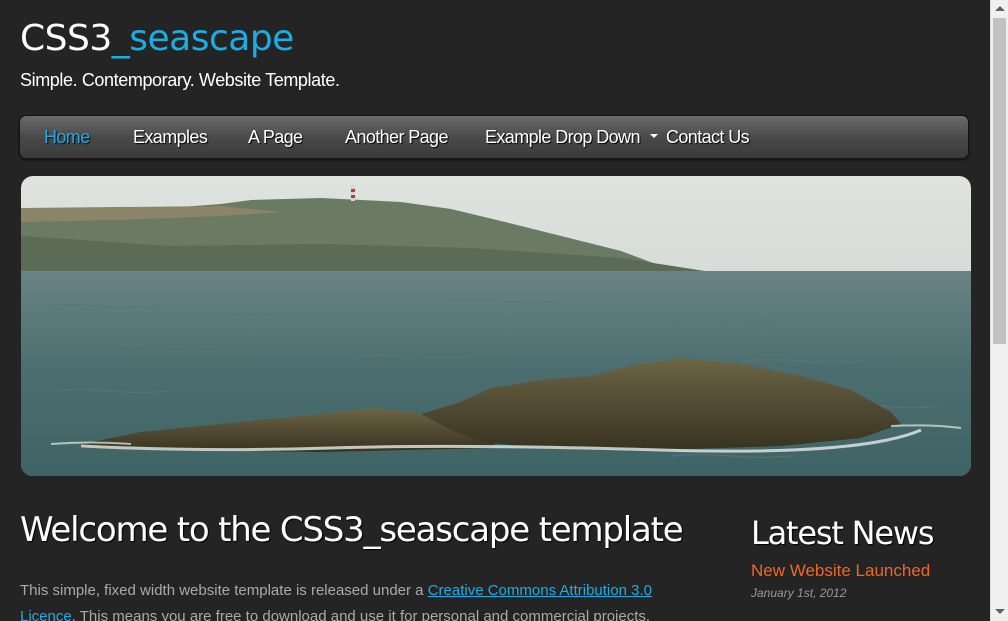 This screenshot has height=621, width=1008. I want to click on page-title: Welcome to the CSS3_seascape template, so click(352, 530).